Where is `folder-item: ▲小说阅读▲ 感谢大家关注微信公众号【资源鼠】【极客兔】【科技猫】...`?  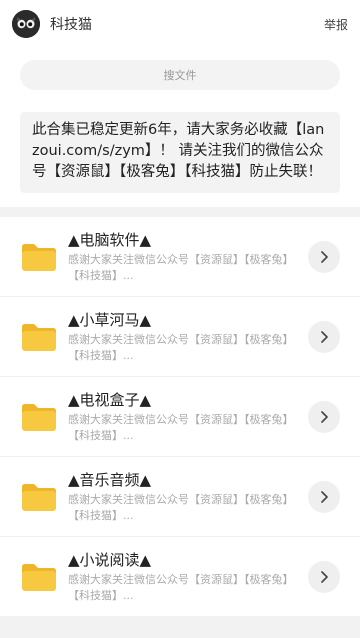 folder-item: ▲小说阅读▲ 感谢大家关注微信公众号【资源鼠】【极客兔】【科技猫】... is located at coordinates (180, 577).